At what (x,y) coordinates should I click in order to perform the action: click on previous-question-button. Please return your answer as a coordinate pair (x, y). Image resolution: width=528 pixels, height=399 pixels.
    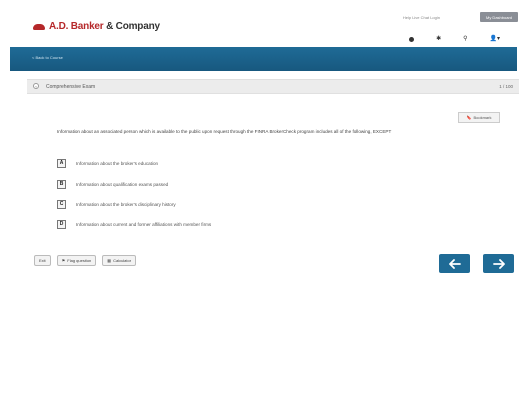
    Looking at the image, I should click on (454, 263).